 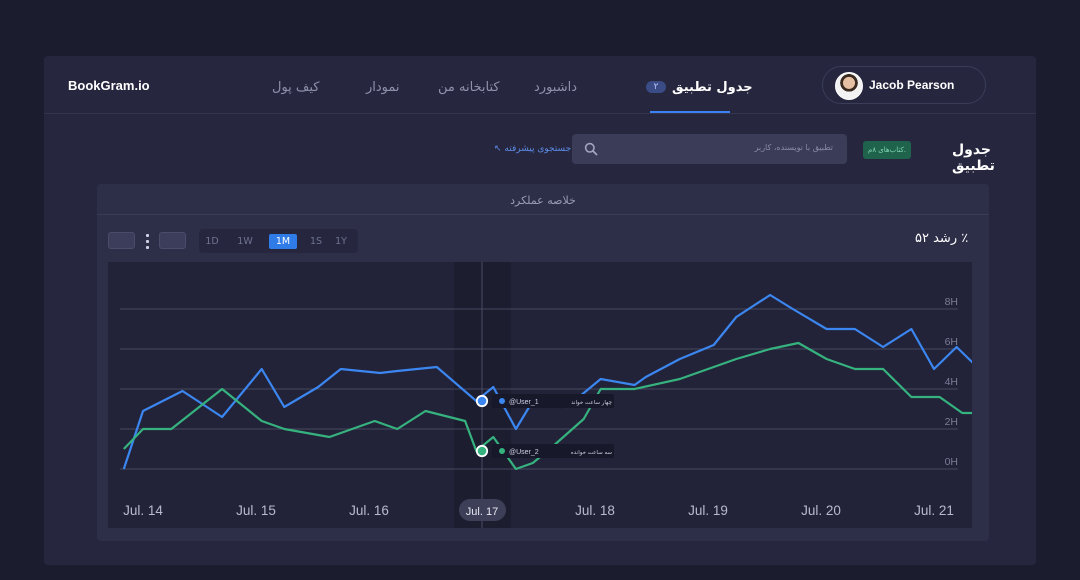 What do you see at coordinates (469, 87) in the screenshot?
I see `nav-item-my-library: کتابخانه من` at bounding box center [469, 87].